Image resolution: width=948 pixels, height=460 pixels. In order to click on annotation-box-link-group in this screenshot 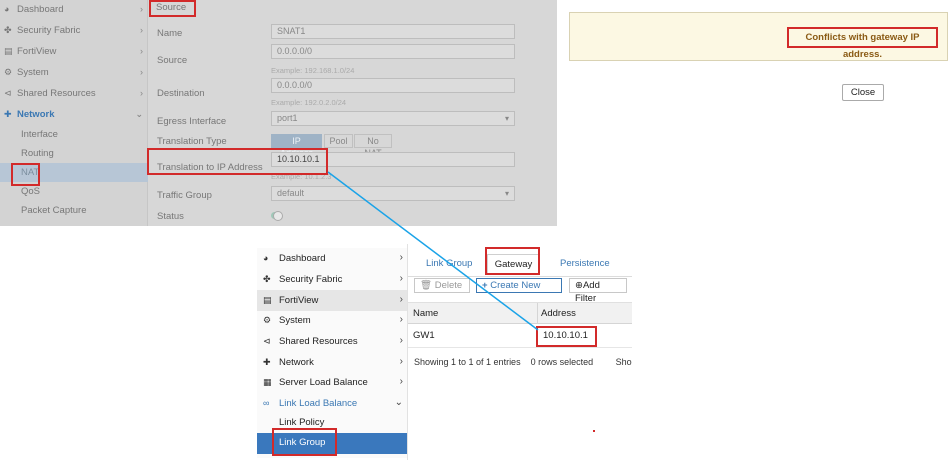, I will do `click(304, 442)`.